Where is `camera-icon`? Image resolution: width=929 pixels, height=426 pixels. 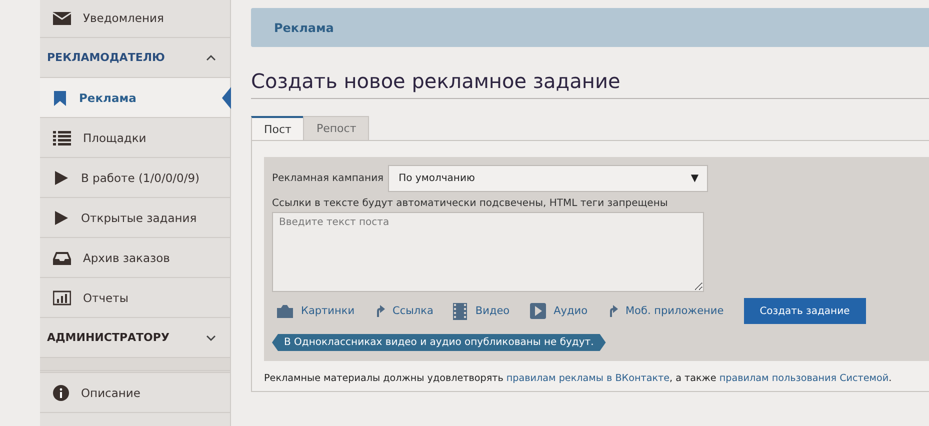 camera-icon is located at coordinates (285, 311).